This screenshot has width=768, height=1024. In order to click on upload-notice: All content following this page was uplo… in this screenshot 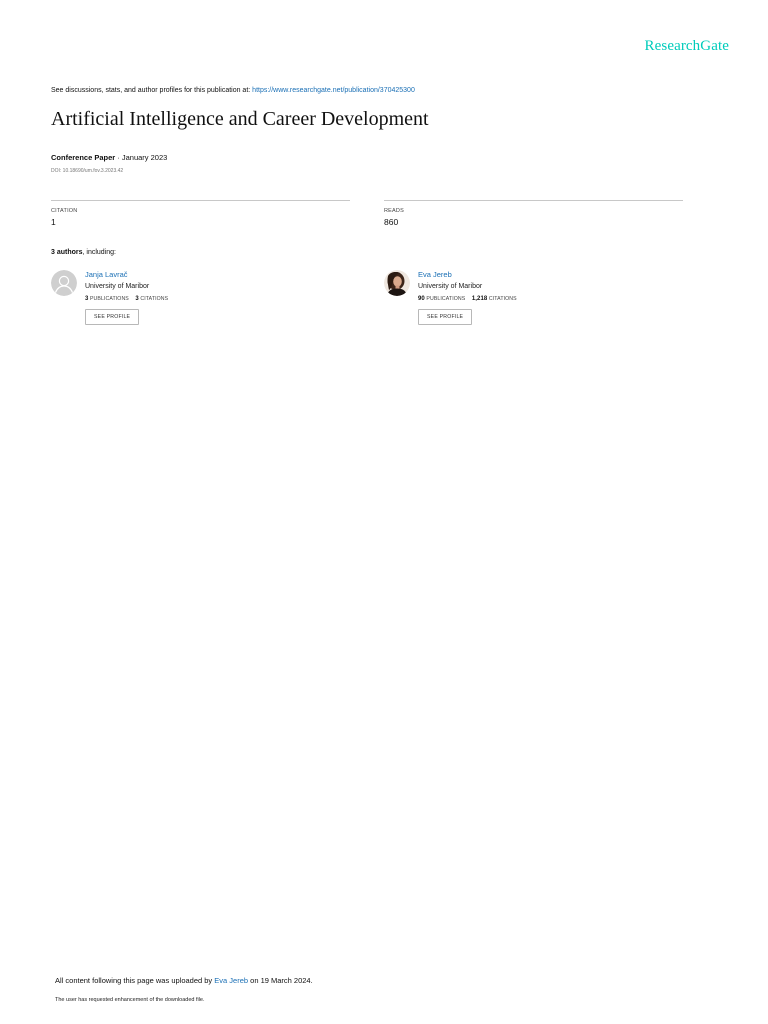, I will do `click(184, 980)`.